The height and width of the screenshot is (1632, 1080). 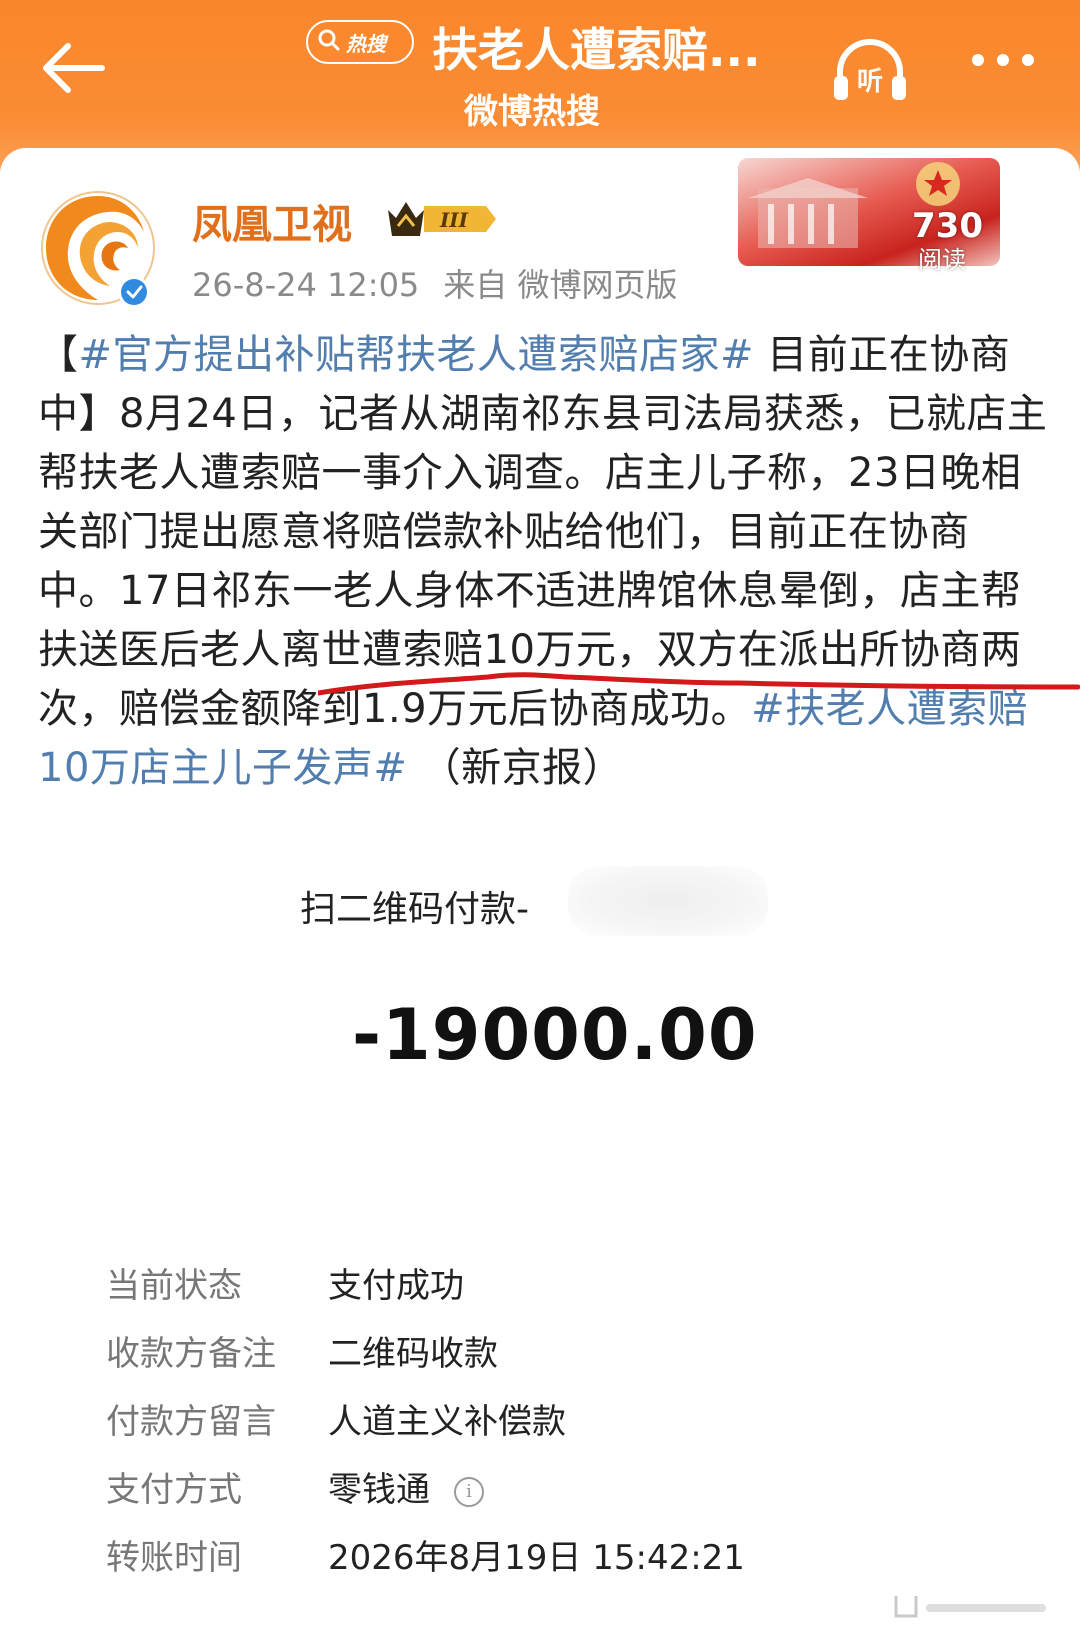 I want to click on detail-value: 零钱通, so click(x=379, y=1490).